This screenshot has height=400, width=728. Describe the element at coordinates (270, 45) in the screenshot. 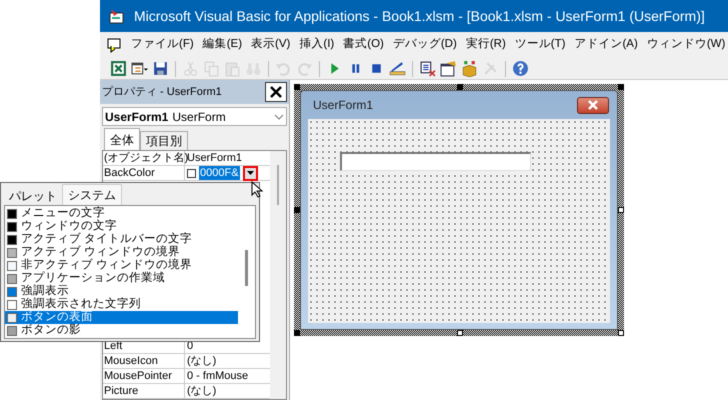

I see `menu-item: 表示(V)` at that location.